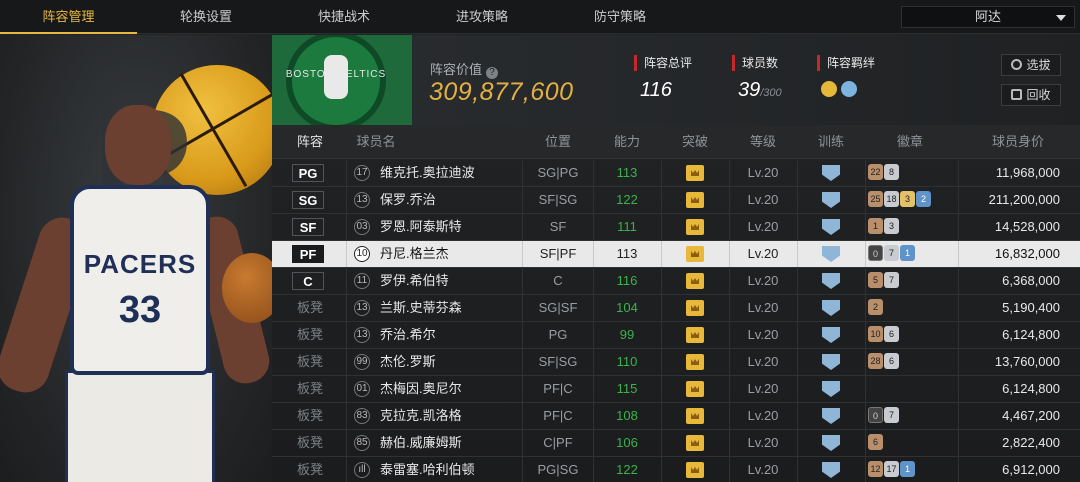 Image resolution: width=1080 pixels, height=482 pixels. I want to click on table-row: PG 17 维克托.奥拉迪波 SG|PG 113 Lv.20 22 8 11,968,000, so click(676, 173).